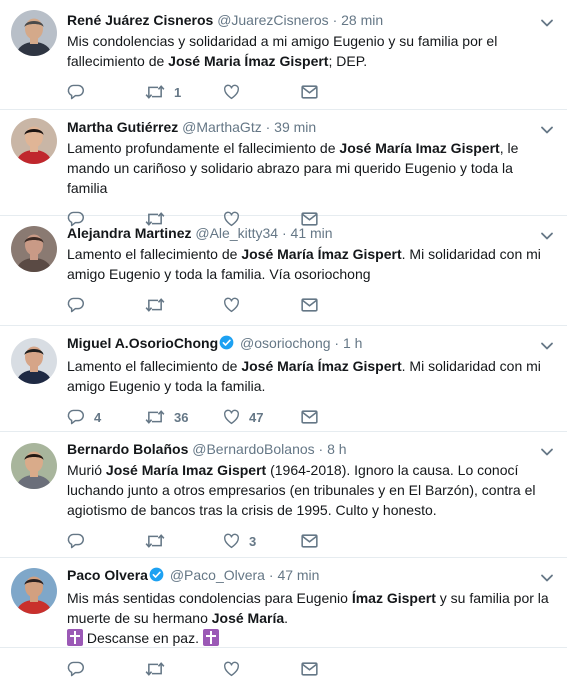 The image size is (567, 684). Describe the element at coordinates (362, 20) in the screenshot. I see `tweet-timestamp: 28 min` at that location.